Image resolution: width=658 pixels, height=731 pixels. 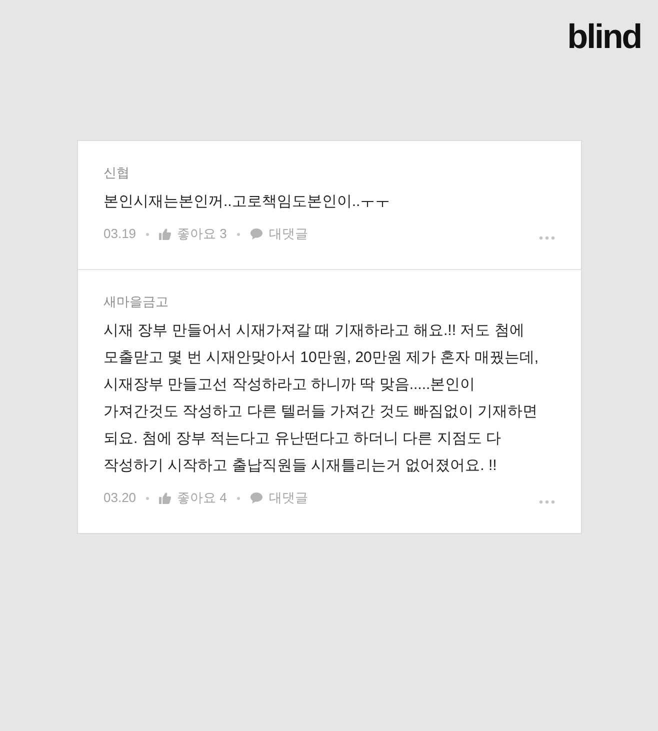 What do you see at coordinates (120, 234) in the screenshot?
I see `comment-date: 03.19` at bounding box center [120, 234].